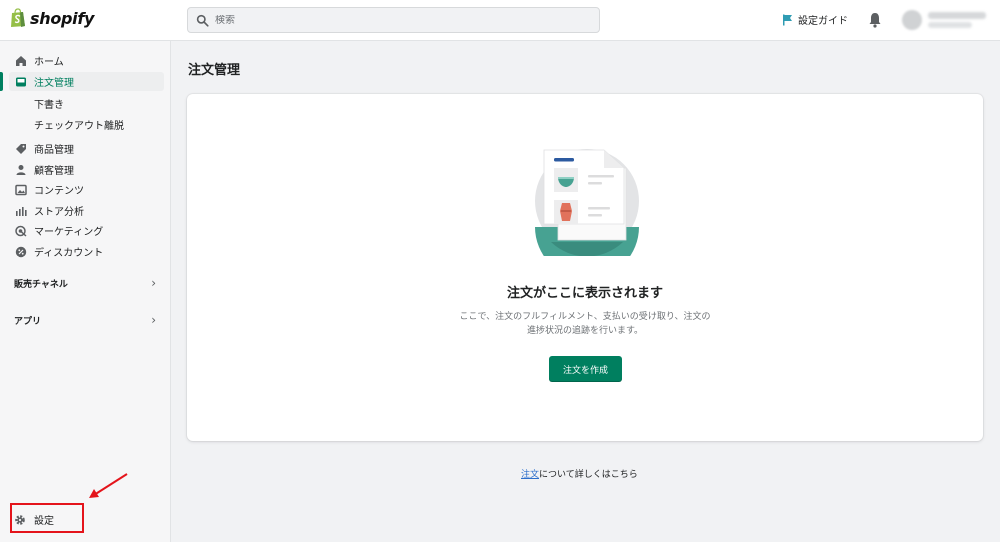  What do you see at coordinates (86, 60) in the screenshot?
I see `sidebar-item-home: ホーム` at bounding box center [86, 60].